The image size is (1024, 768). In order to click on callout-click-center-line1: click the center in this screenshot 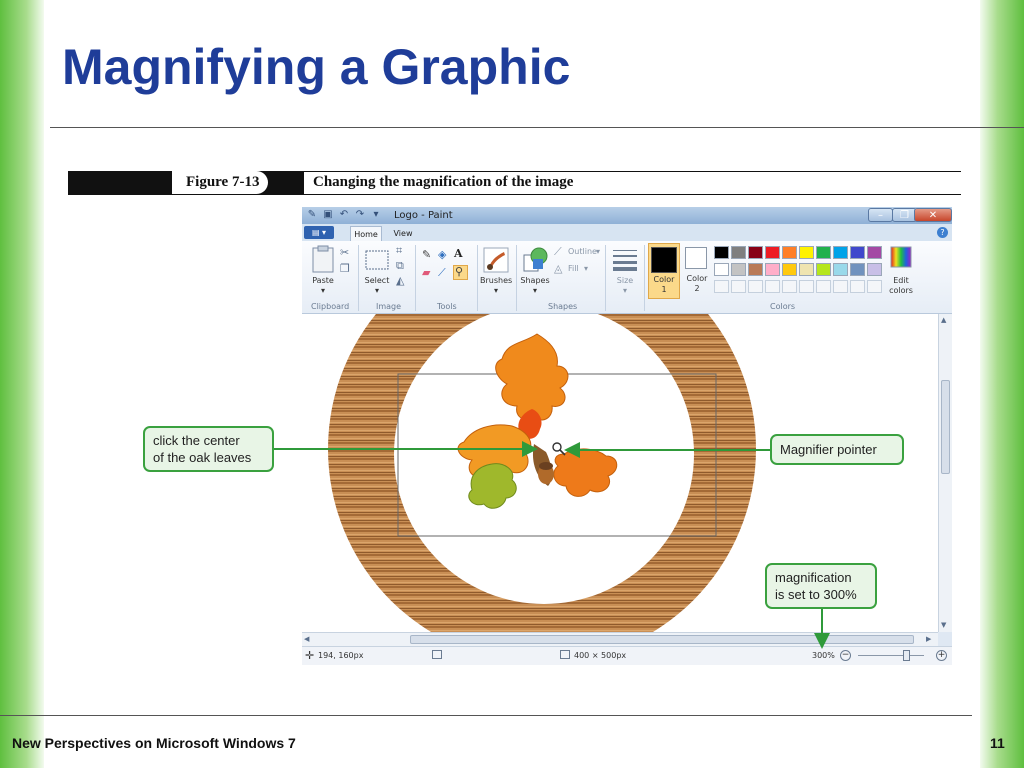, I will do `click(196, 440)`.